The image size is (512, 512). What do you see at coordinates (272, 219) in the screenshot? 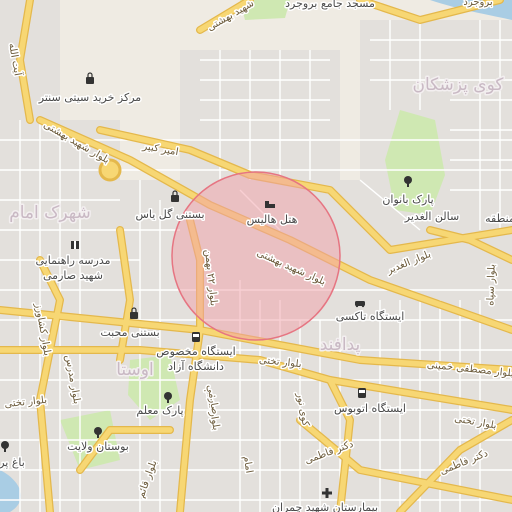
I see `poi-label: هتل هالیس` at bounding box center [272, 219].